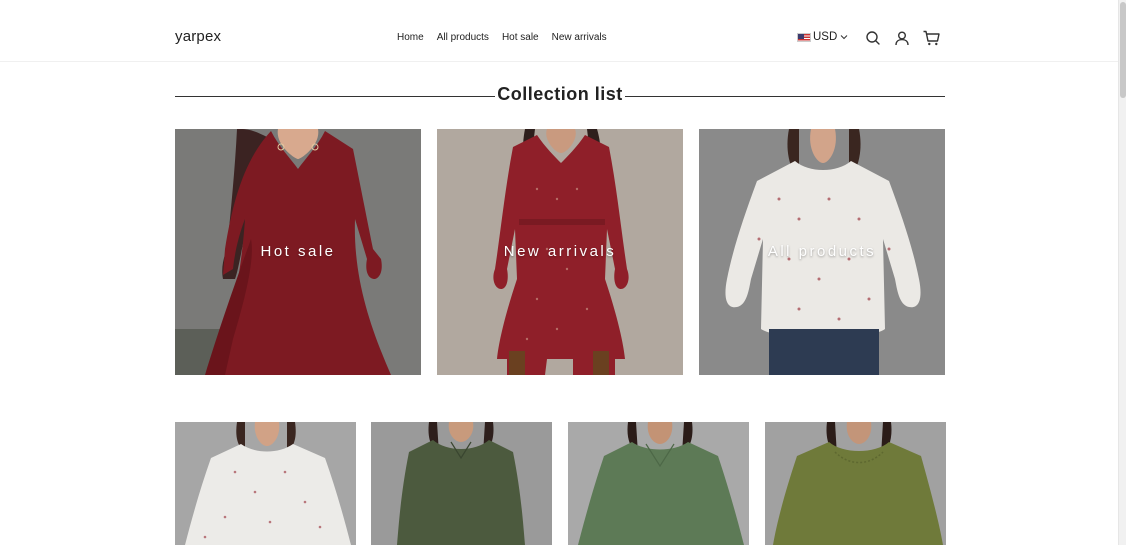 The width and height of the screenshot is (1126, 545). What do you see at coordinates (844, 37) in the screenshot?
I see `chevron-down-icon` at bounding box center [844, 37].